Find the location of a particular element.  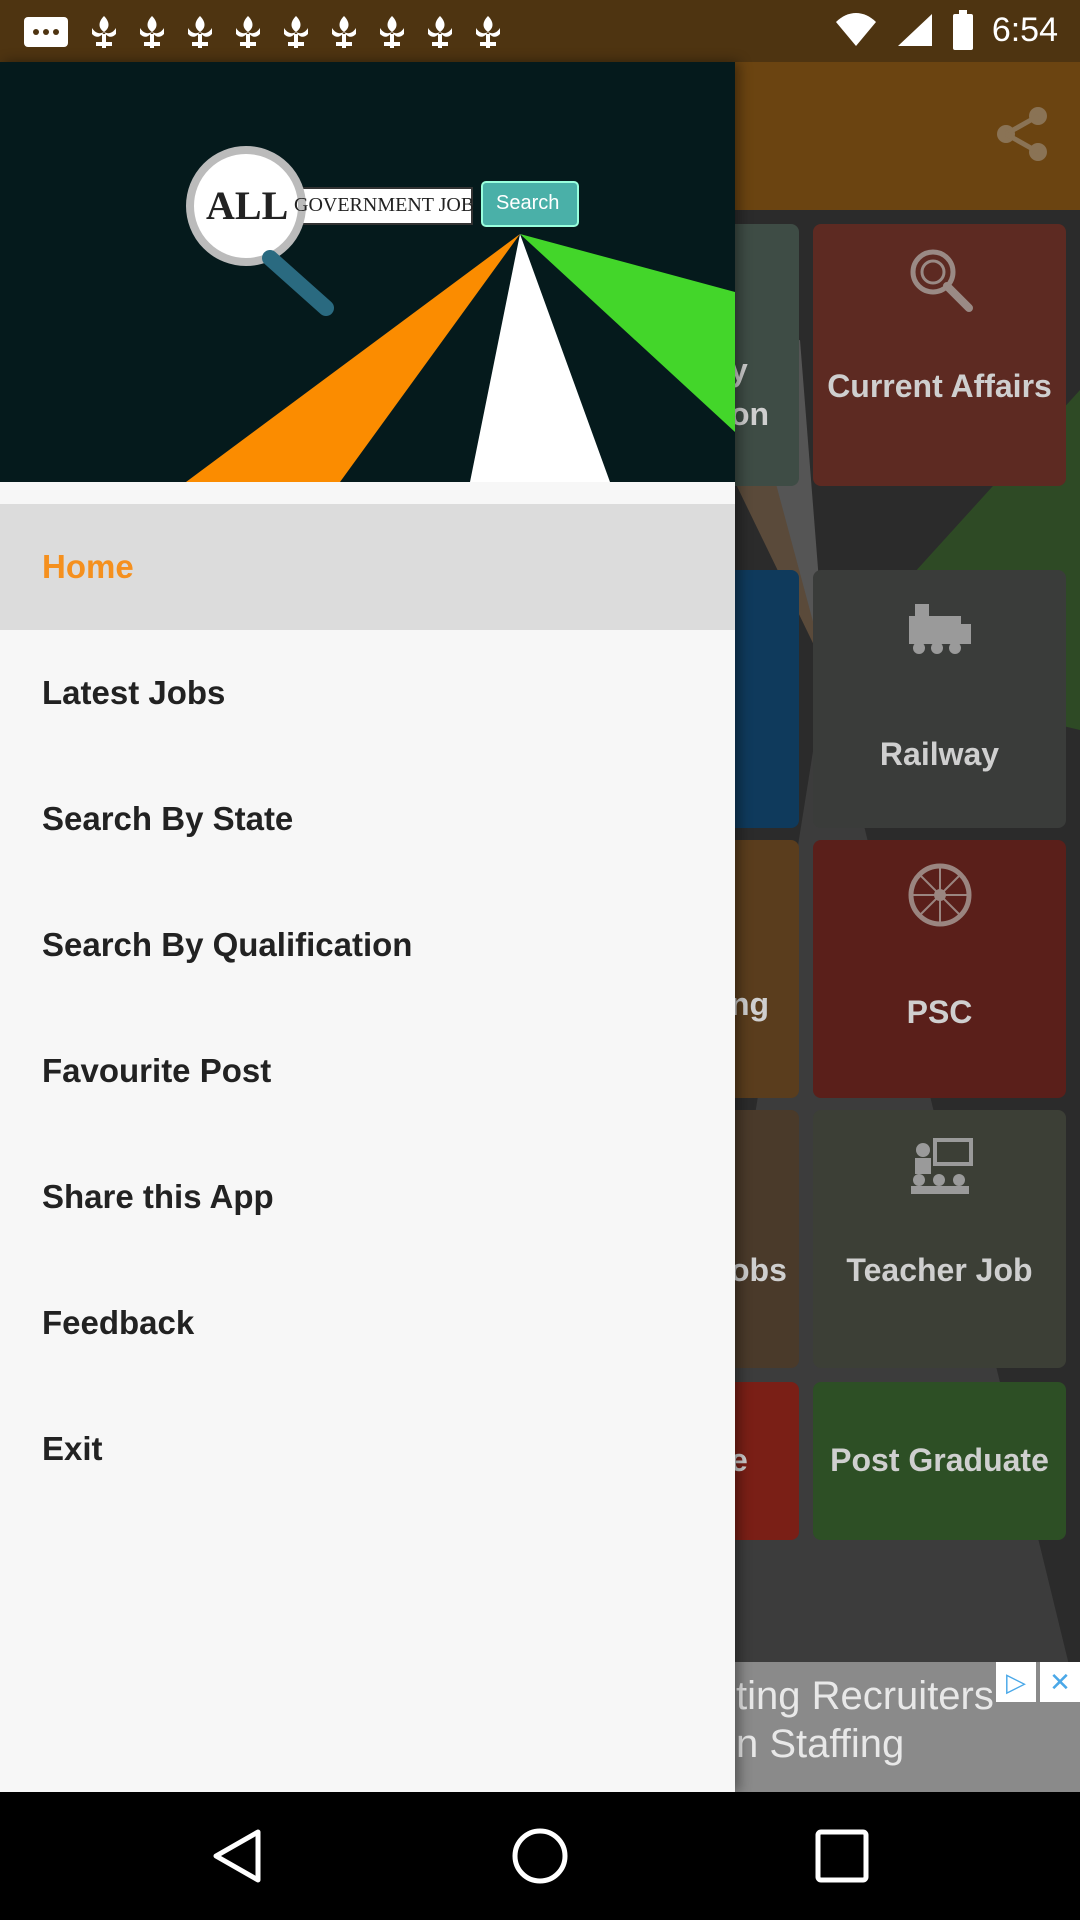

menu-item-home: Home is located at coordinates (367, 567).